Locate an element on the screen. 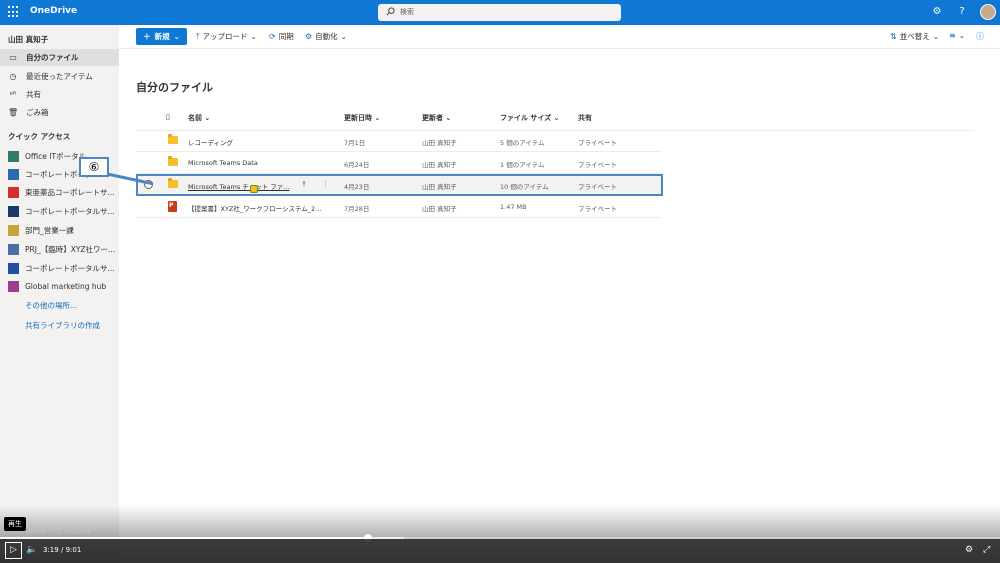 This screenshot has width=1000, height=563. help-icon: ? is located at coordinates (962, 12).